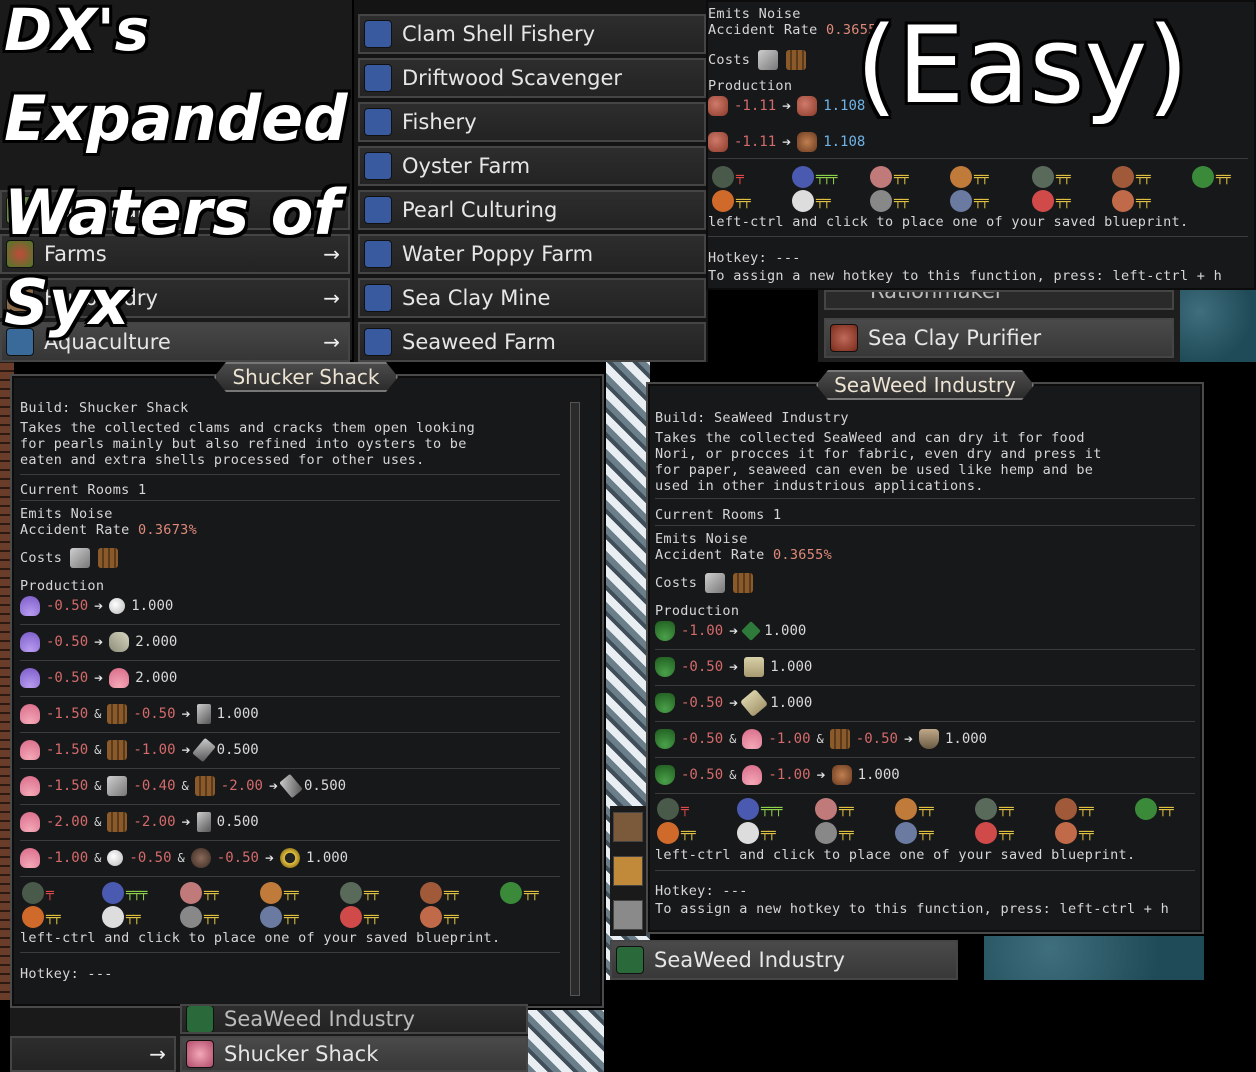 The height and width of the screenshot is (1072, 1256). I want to click on coal-icon, so click(200, 858).